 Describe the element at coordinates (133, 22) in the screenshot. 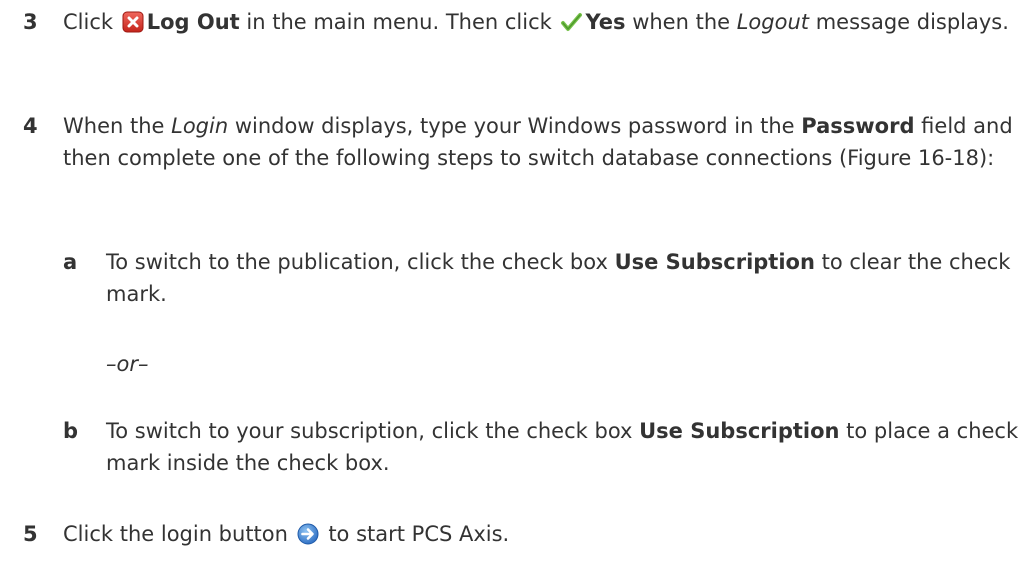

I see `logout-x-icon` at that location.